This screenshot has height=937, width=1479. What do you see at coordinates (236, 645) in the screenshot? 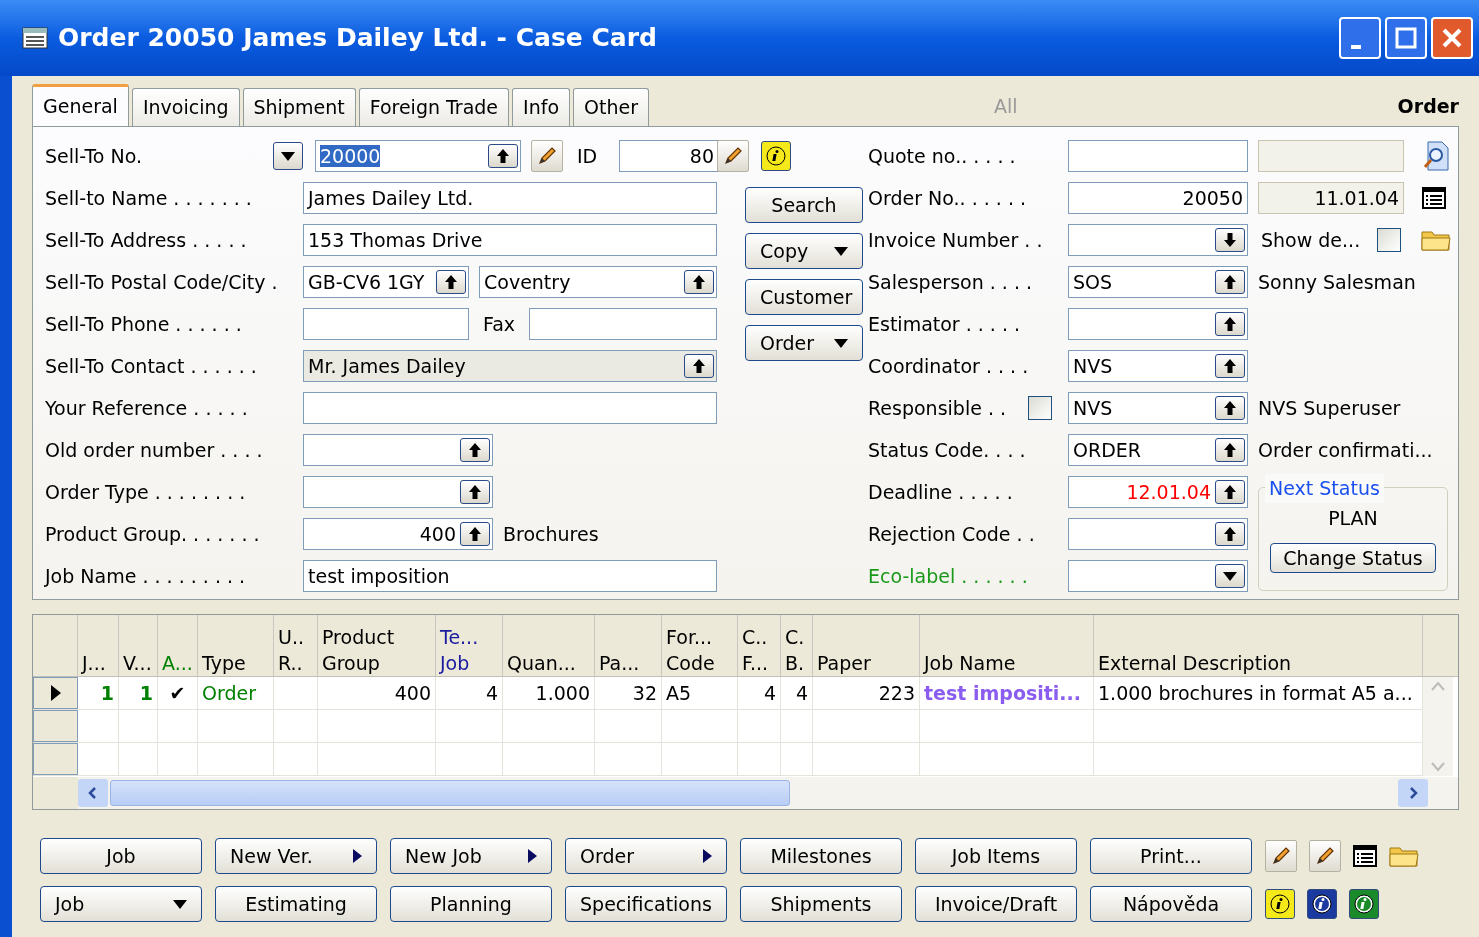
I see `column-header: Type` at bounding box center [236, 645].